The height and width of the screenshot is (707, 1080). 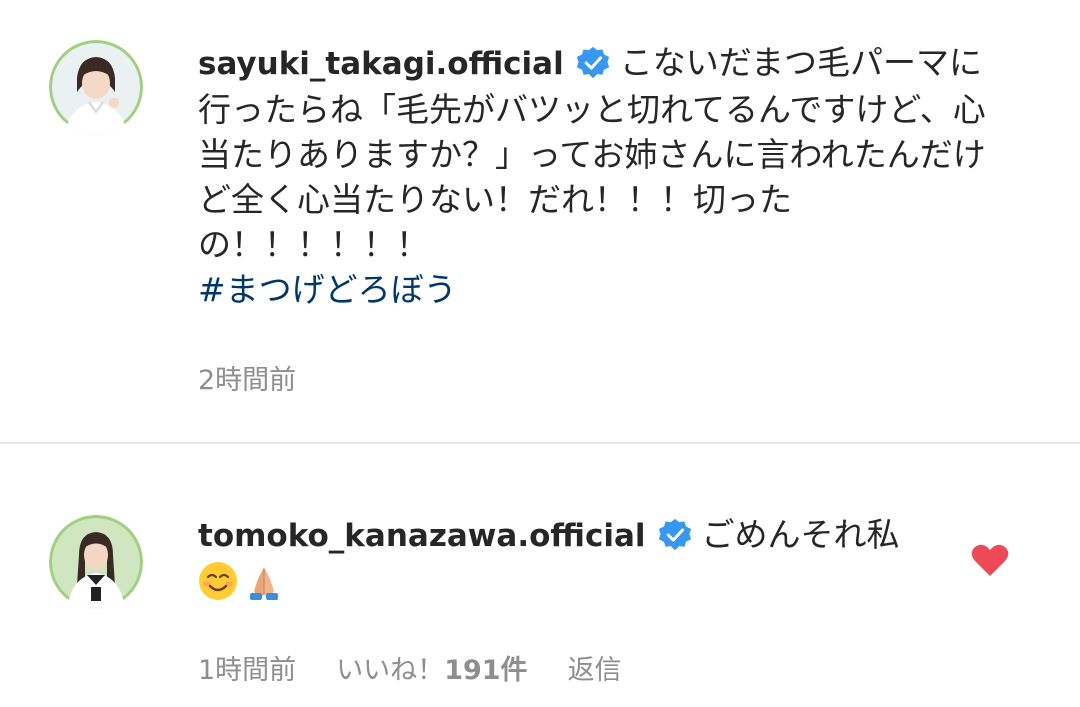 What do you see at coordinates (247, 380) in the screenshot?
I see `post-timestamp: 2時間前` at bounding box center [247, 380].